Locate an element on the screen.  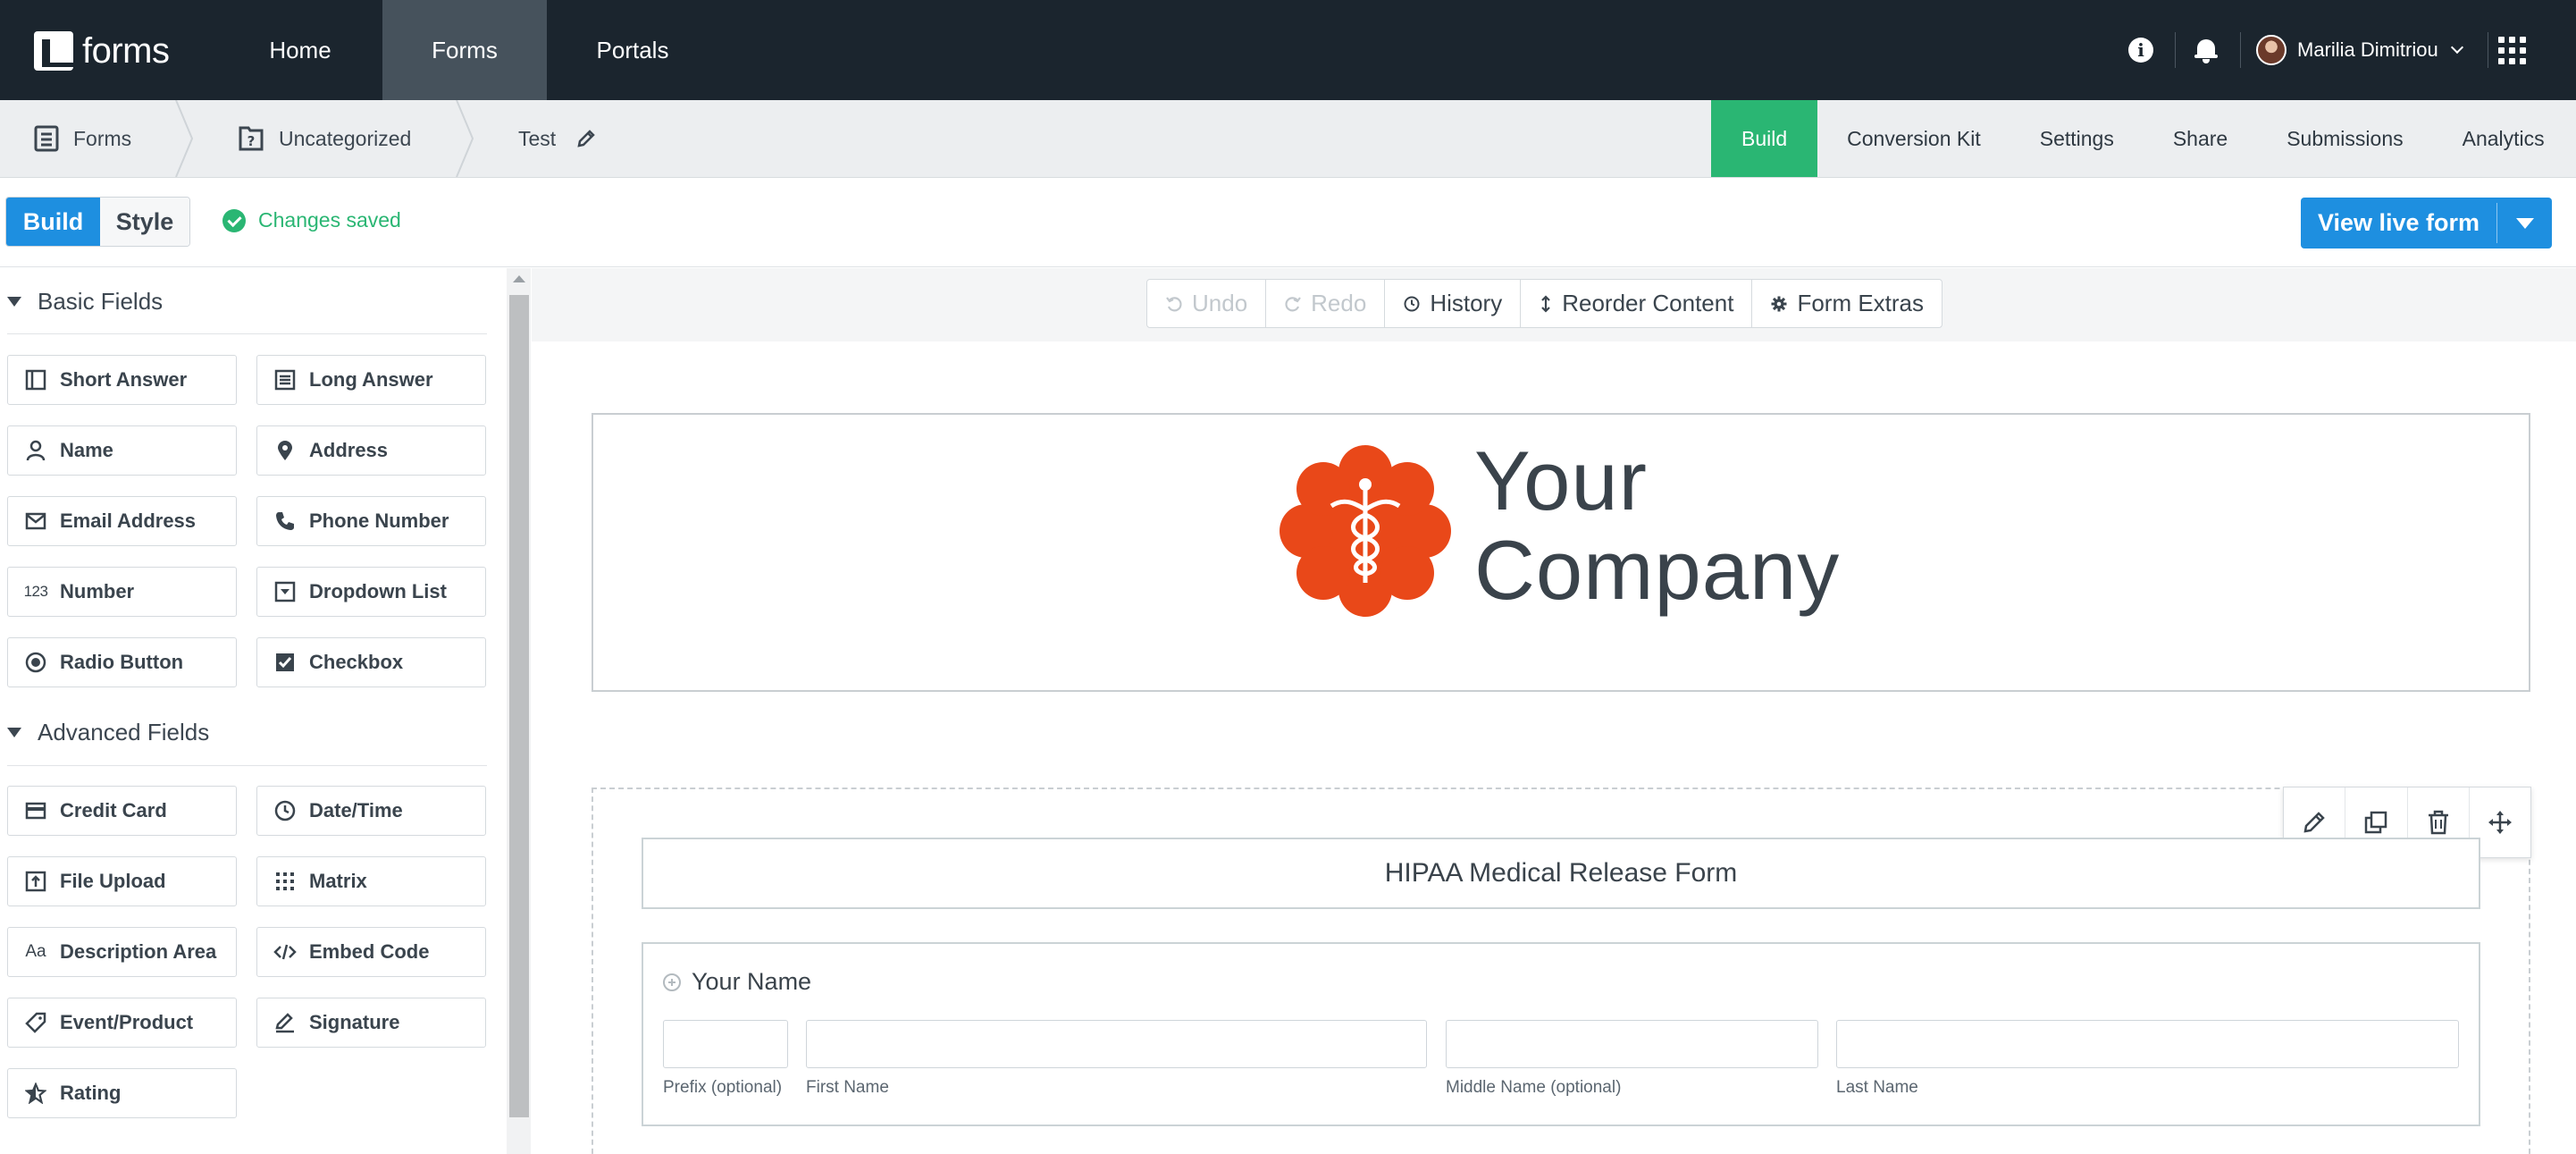
bell-icon is located at coordinates (2206, 50).